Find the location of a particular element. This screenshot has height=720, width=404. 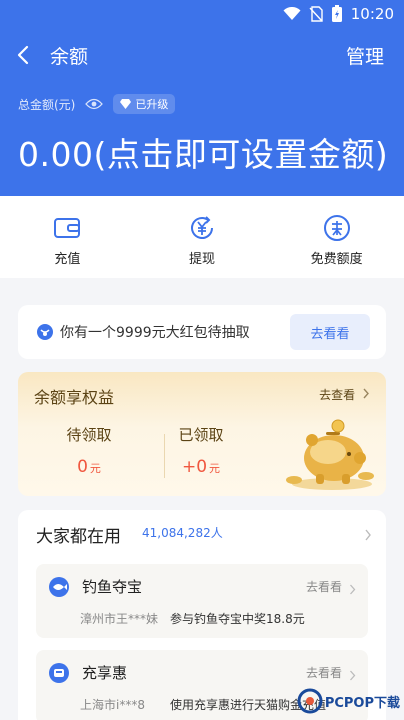

free-quota-label: 免费额度 is located at coordinates (336, 259).